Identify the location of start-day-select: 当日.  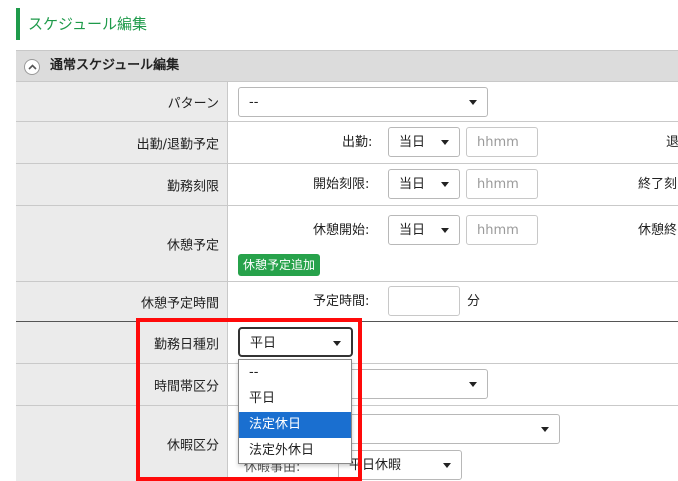
(424, 142).